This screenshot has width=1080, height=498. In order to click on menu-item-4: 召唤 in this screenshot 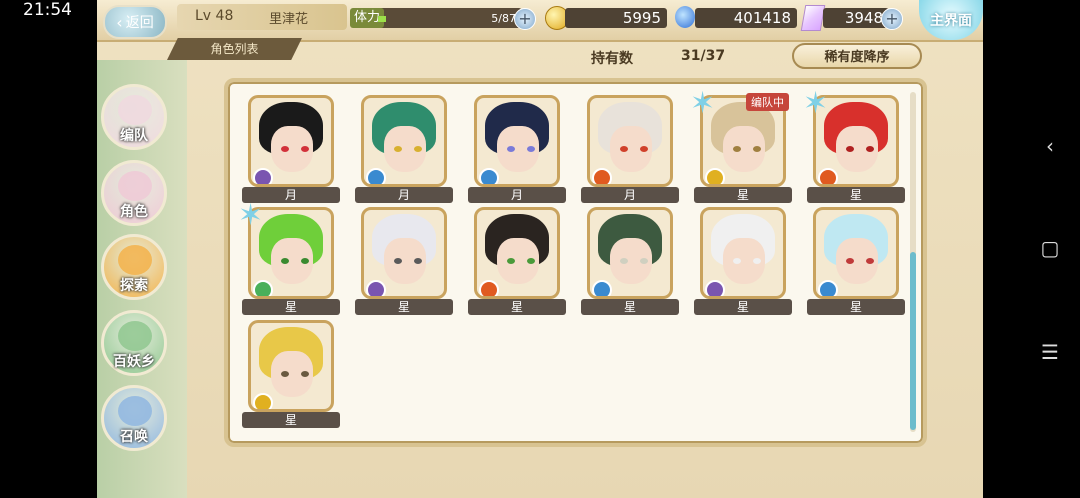, I will do `click(134, 418)`.